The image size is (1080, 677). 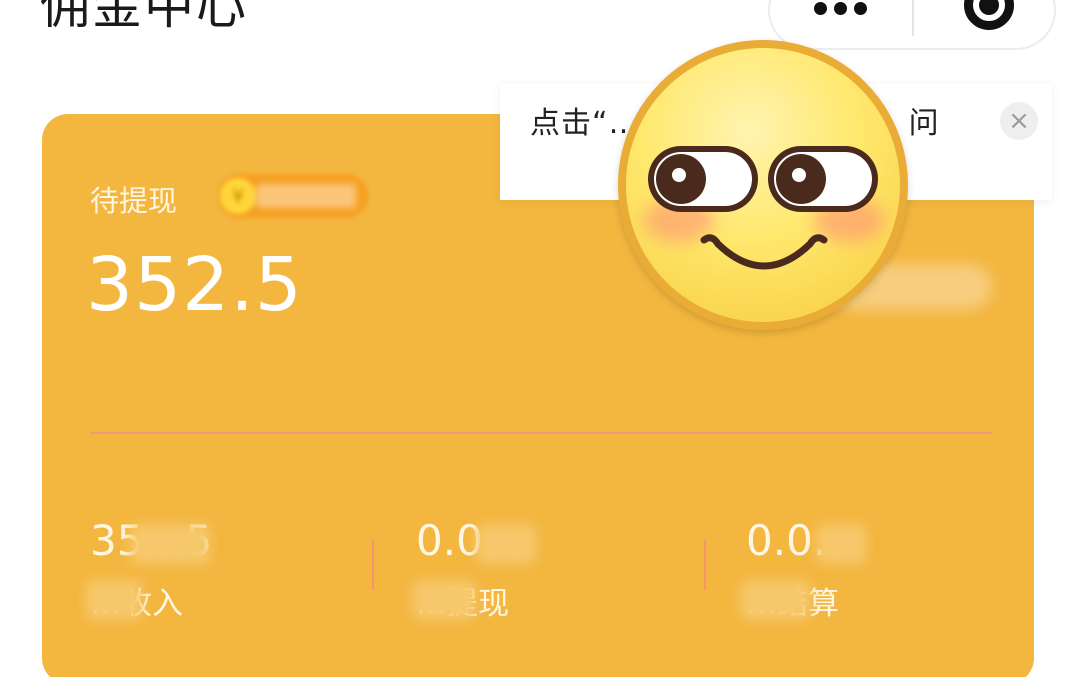 What do you see at coordinates (764, 252) in the screenshot?
I see `emoji-smile-mouth` at bounding box center [764, 252].